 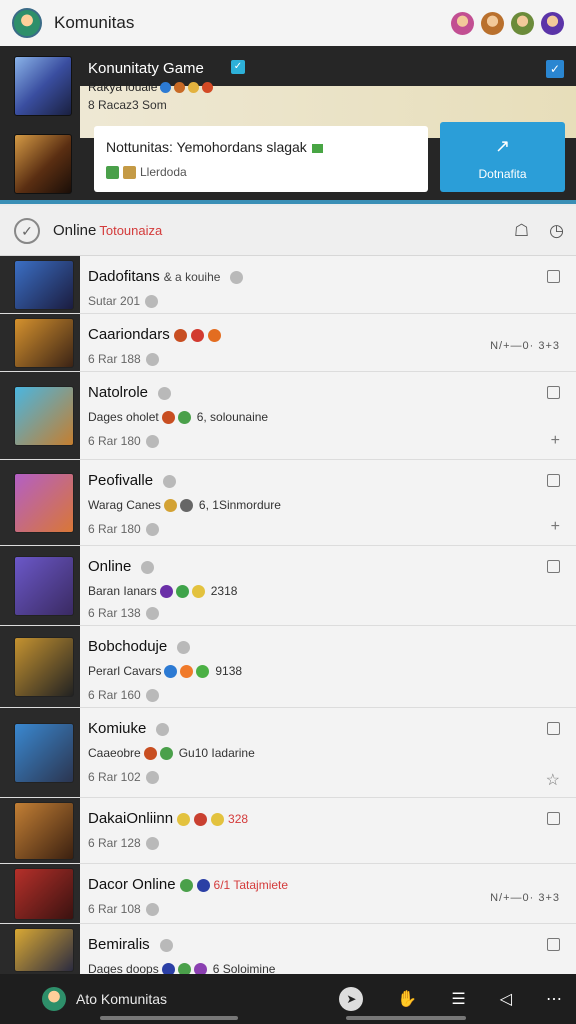 I want to click on row-title: Dacor Online 6/1 Tatajmiete, so click(x=188, y=884).